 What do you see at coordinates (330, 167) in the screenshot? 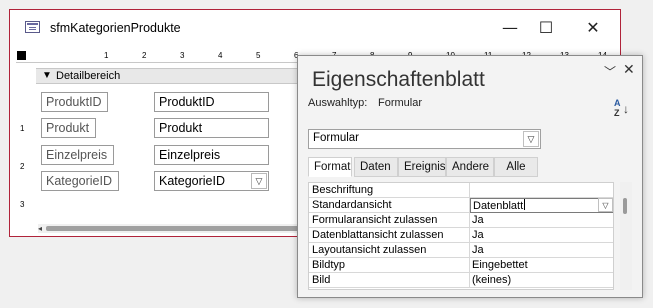
I see `tab-format: Format` at bounding box center [330, 167].